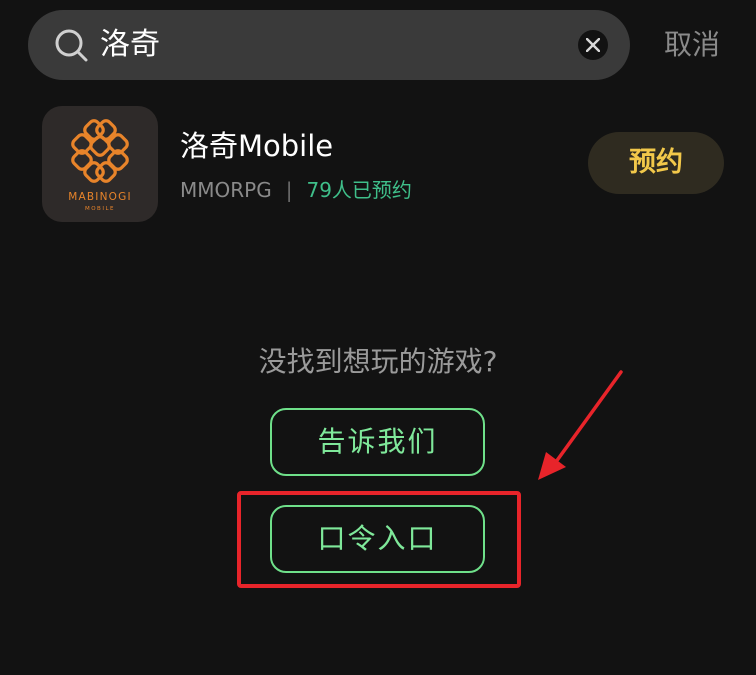  Describe the element at coordinates (692, 45) in the screenshot. I see `cancel-button: 取消` at that location.